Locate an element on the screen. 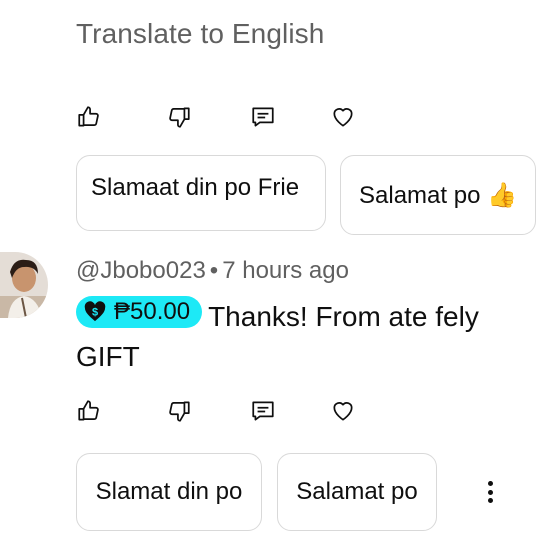 The height and width of the screenshot is (560, 560). comment-meta: @Jbobo023 • 7 hours ago is located at coordinates (212, 271).